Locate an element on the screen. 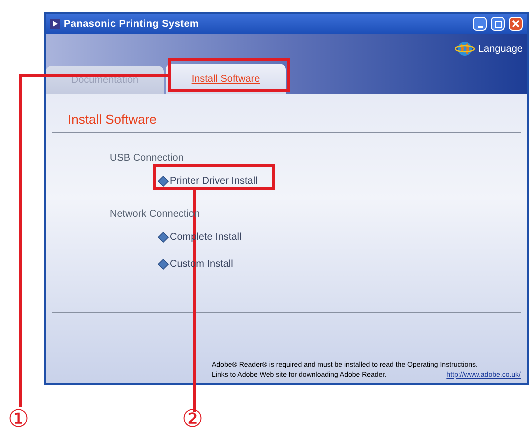  minimize-button is located at coordinates (480, 24).